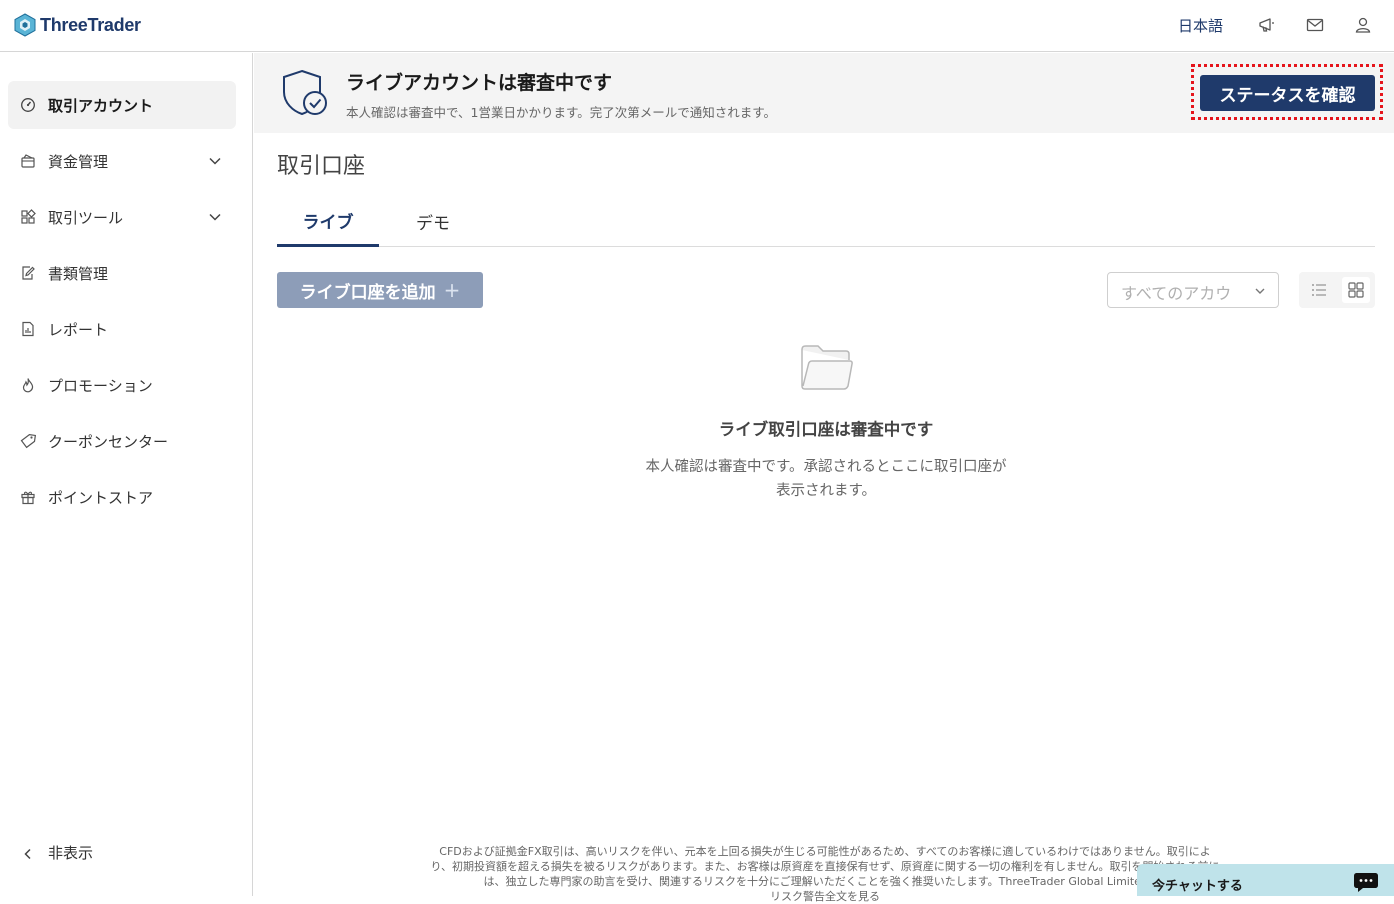 This screenshot has height=904, width=1394. Describe the element at coordinates (78, 273) in the screenshot. I see `sidebar-item-label: 書類管理` at that location.